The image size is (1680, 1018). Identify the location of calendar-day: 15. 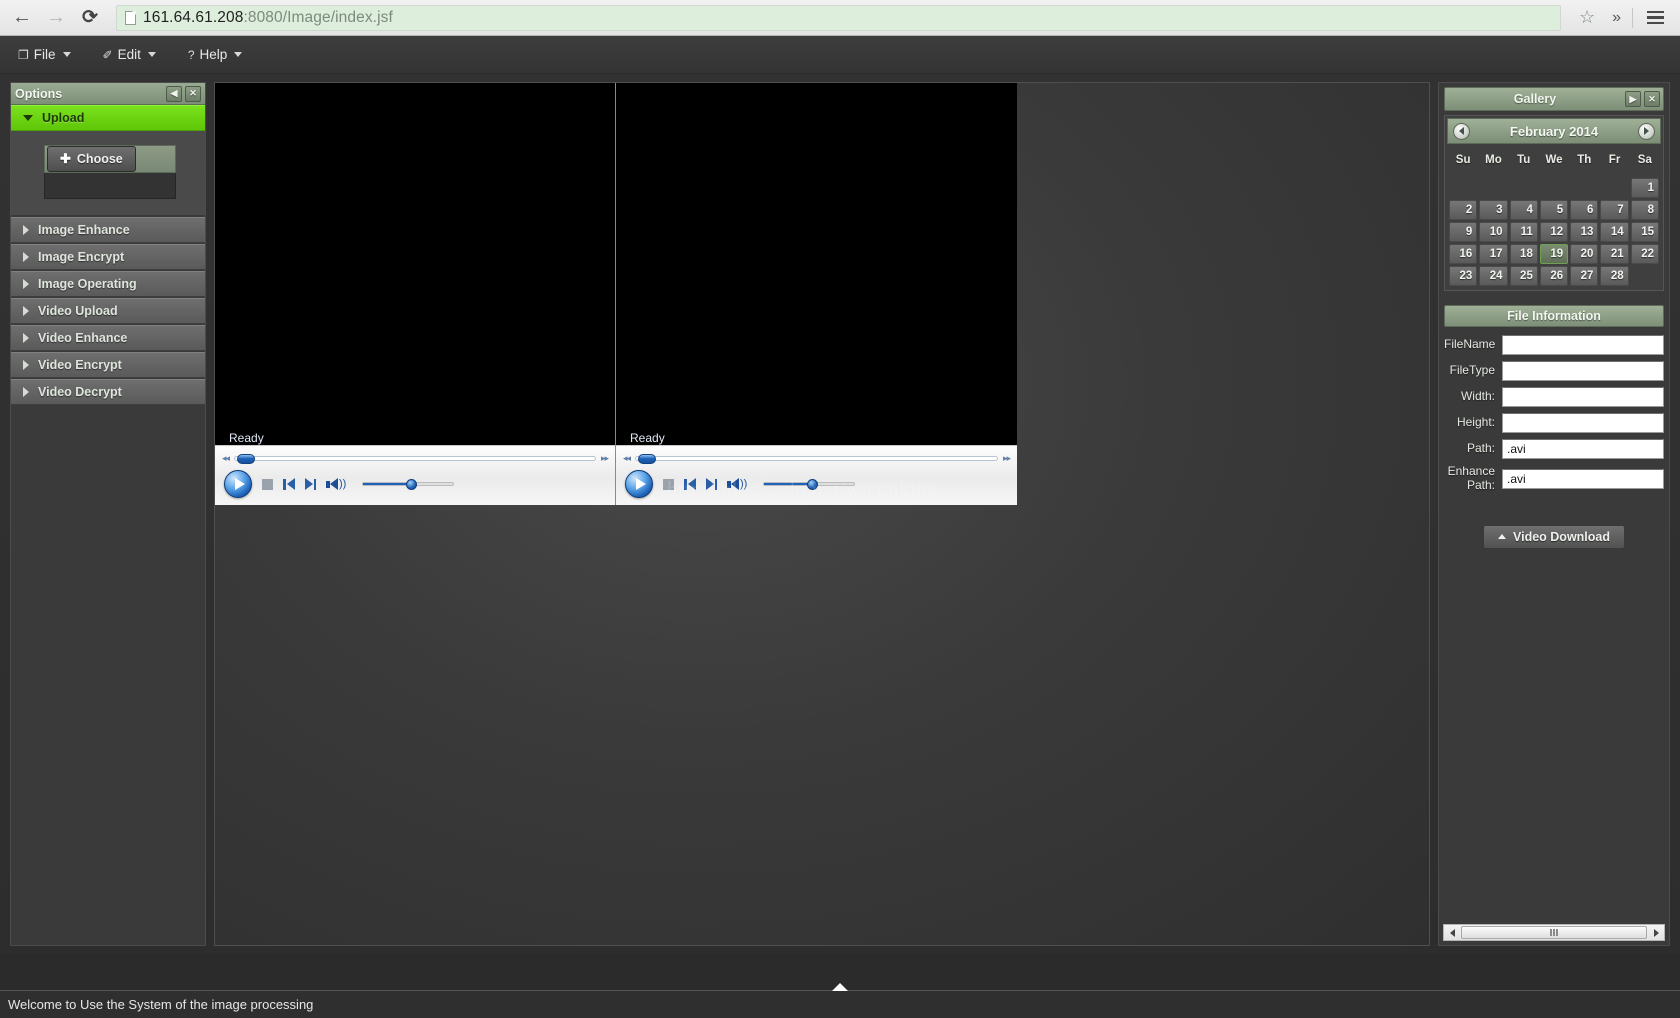
(1644, 232).